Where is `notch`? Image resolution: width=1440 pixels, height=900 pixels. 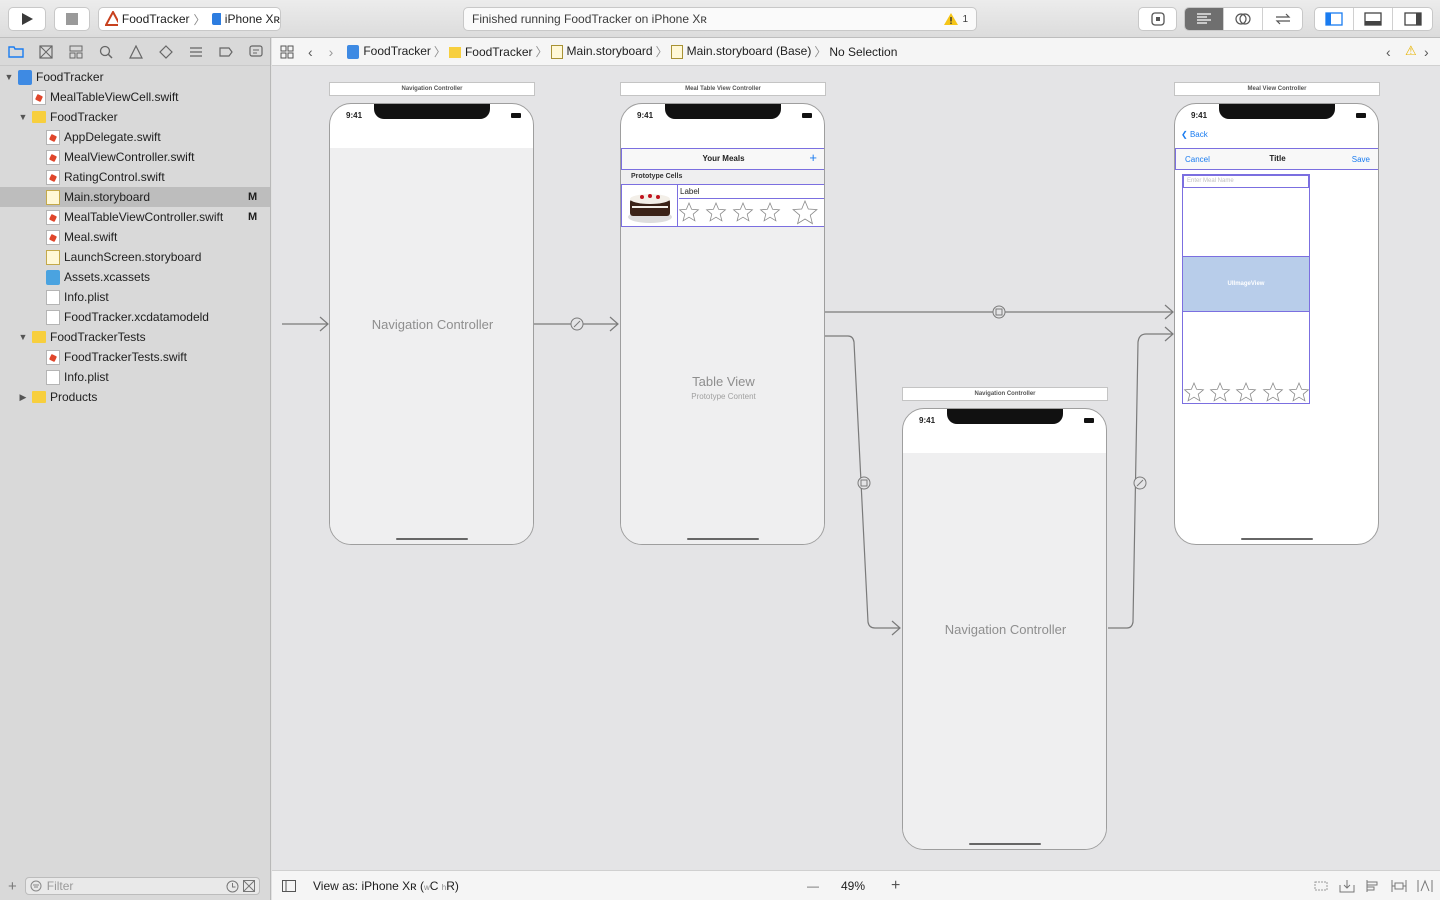
notch is located at coordinates (1277, 111).